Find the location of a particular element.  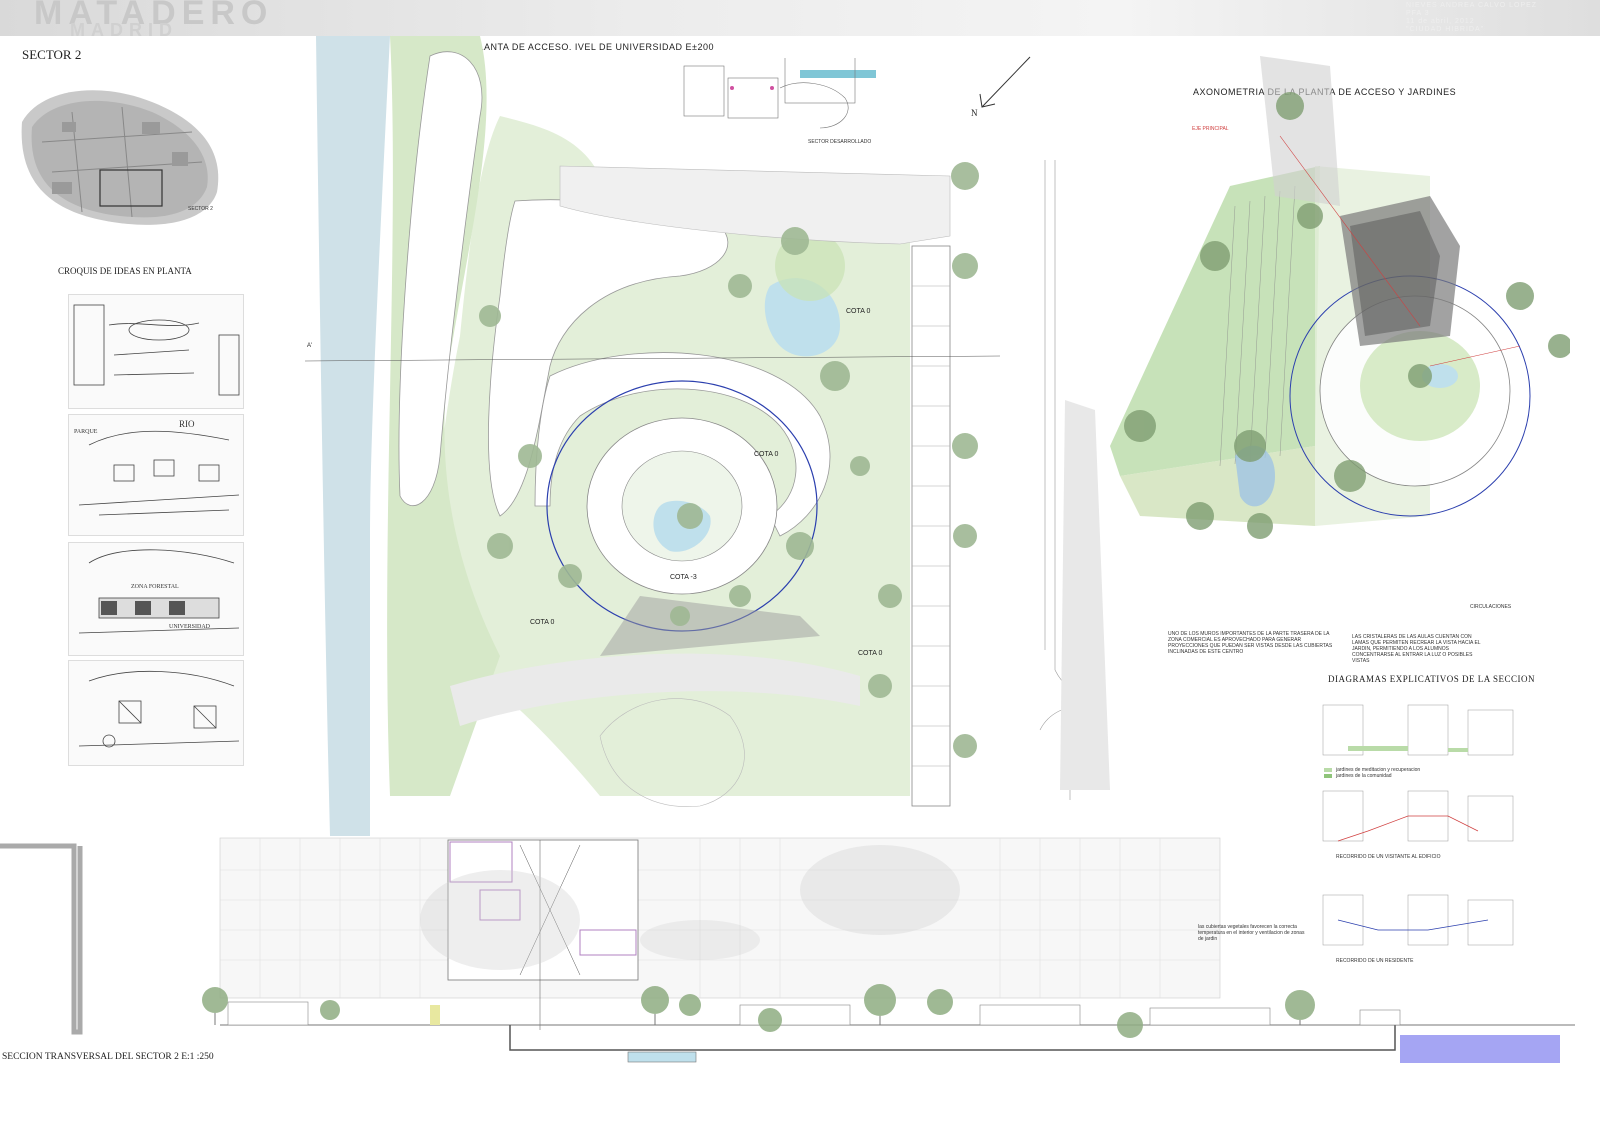

site-label: SECTOR 2 is located at coordinates (200, 209).